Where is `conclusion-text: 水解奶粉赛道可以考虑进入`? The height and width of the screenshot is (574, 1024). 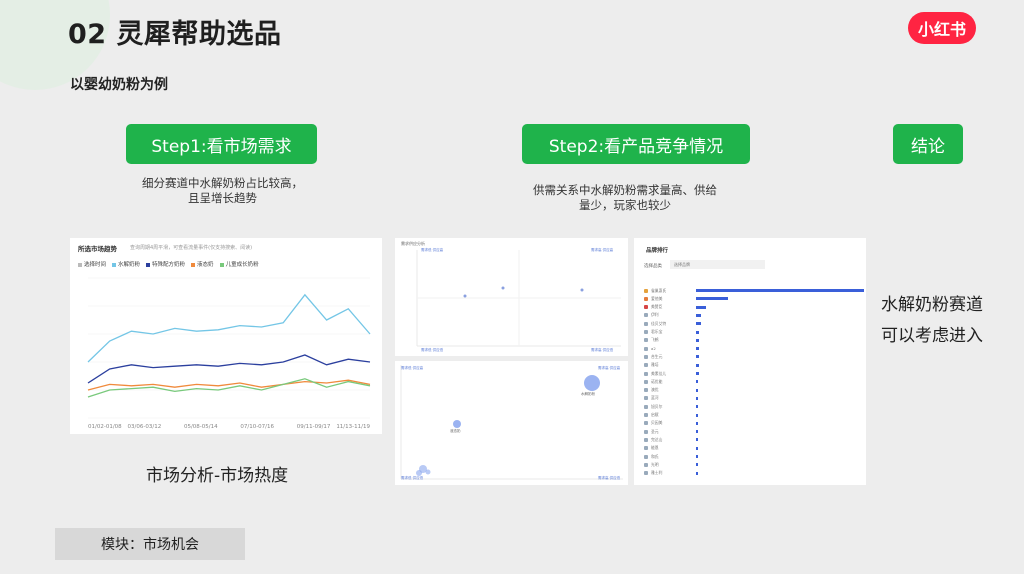 conclusion-text: 水解奶粉赛道可以考虑进入 is located at coordinates (932, 320).